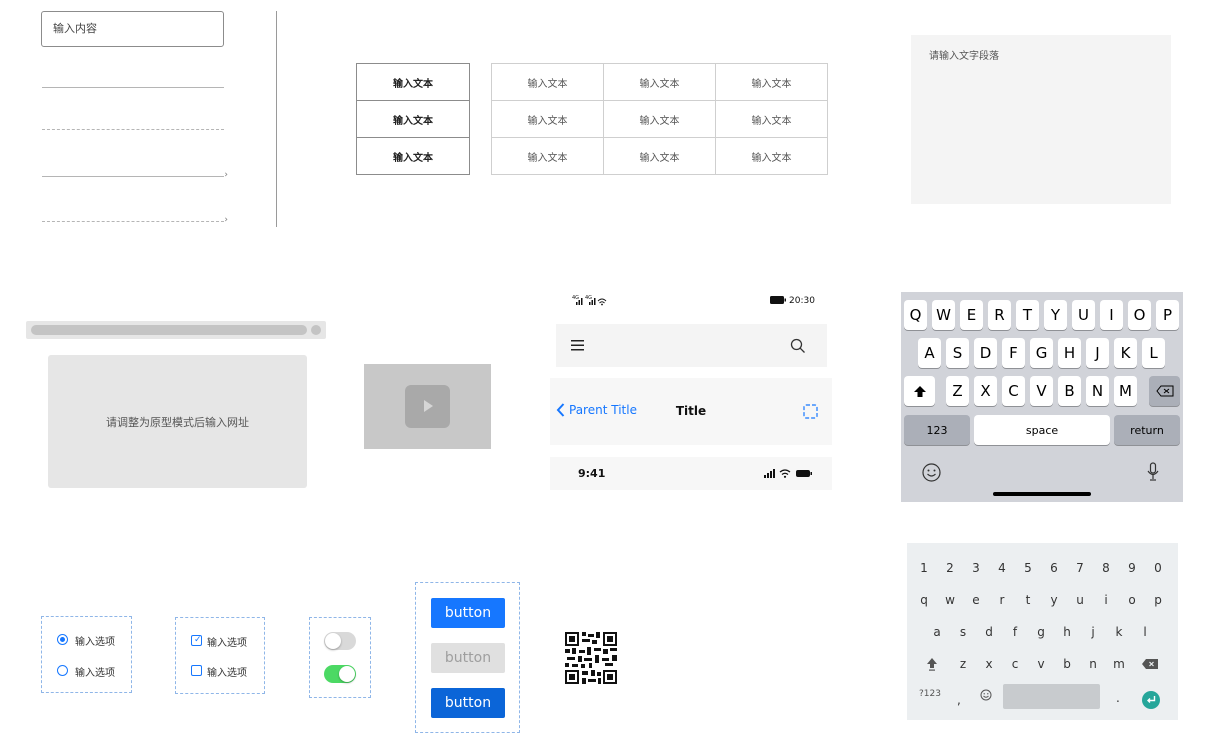 This screenshot has height=733, width=1214. What do you see at coordinates (943, 315) in the screenshot?
I see `key-w: W` at bounding box center [943, 315].